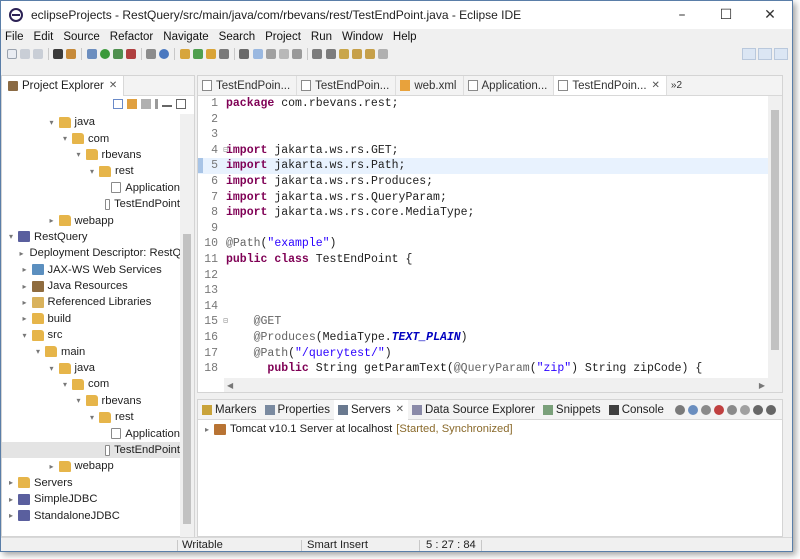  What do you see at coordinates (370, 54) in the screenshot?
I see `forward-icon` at bounding box center [370, 54].